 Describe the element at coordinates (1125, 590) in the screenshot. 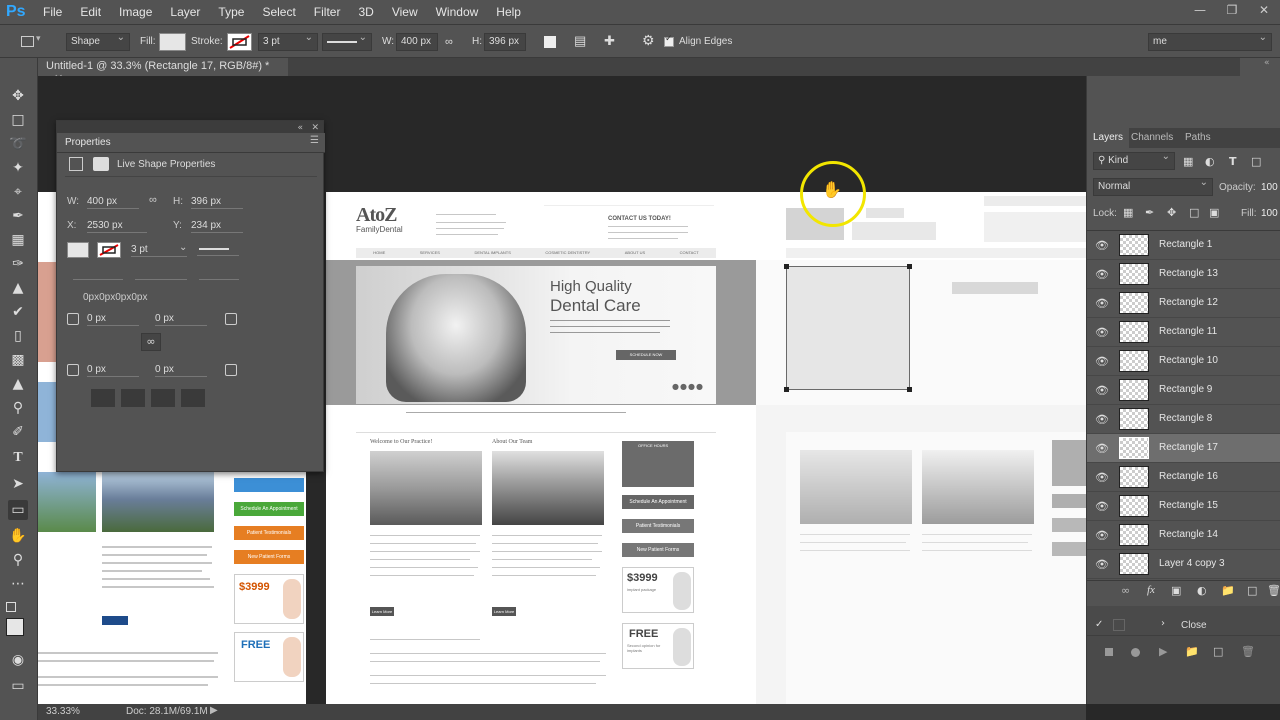

I see `link-layers-icon: ∞` at that location.